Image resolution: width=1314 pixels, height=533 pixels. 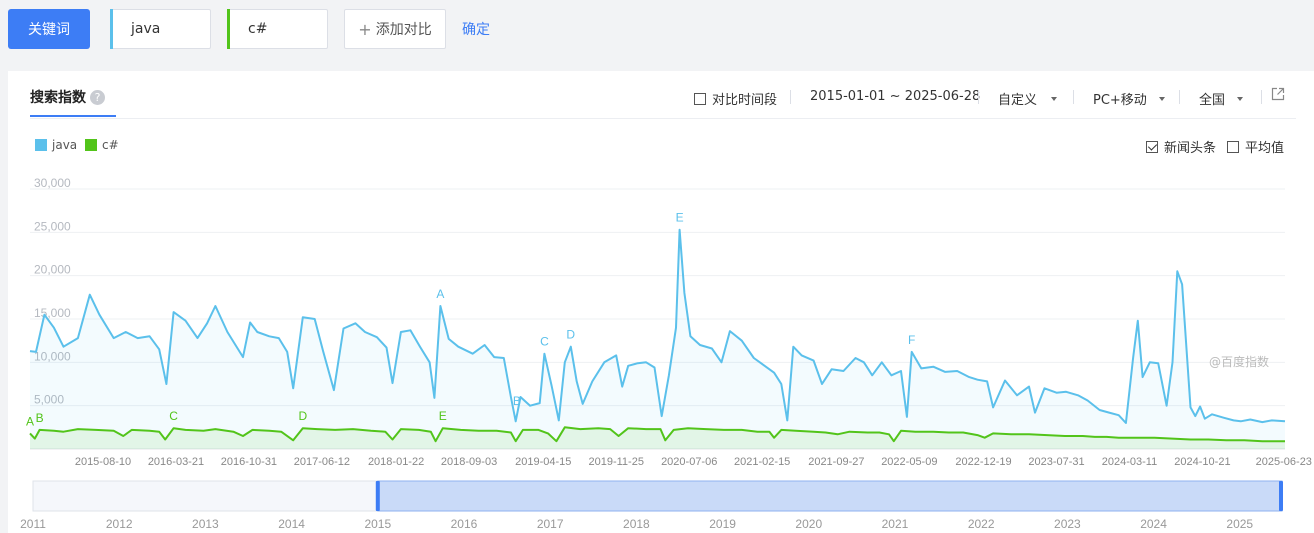 I want to click on navigator-year-label: 2012, so click(x=119, y=524).